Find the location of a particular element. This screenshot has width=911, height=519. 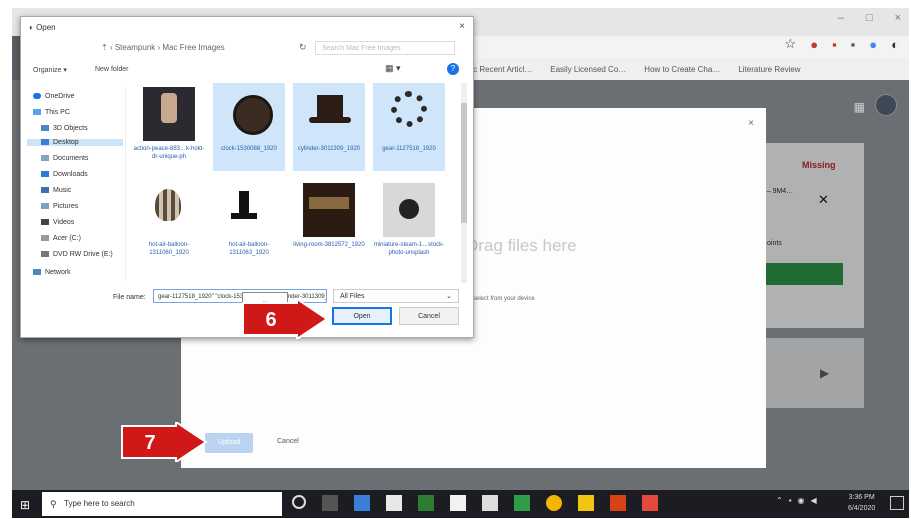

scrollbar-thumb is located at coordinates (464, 163).